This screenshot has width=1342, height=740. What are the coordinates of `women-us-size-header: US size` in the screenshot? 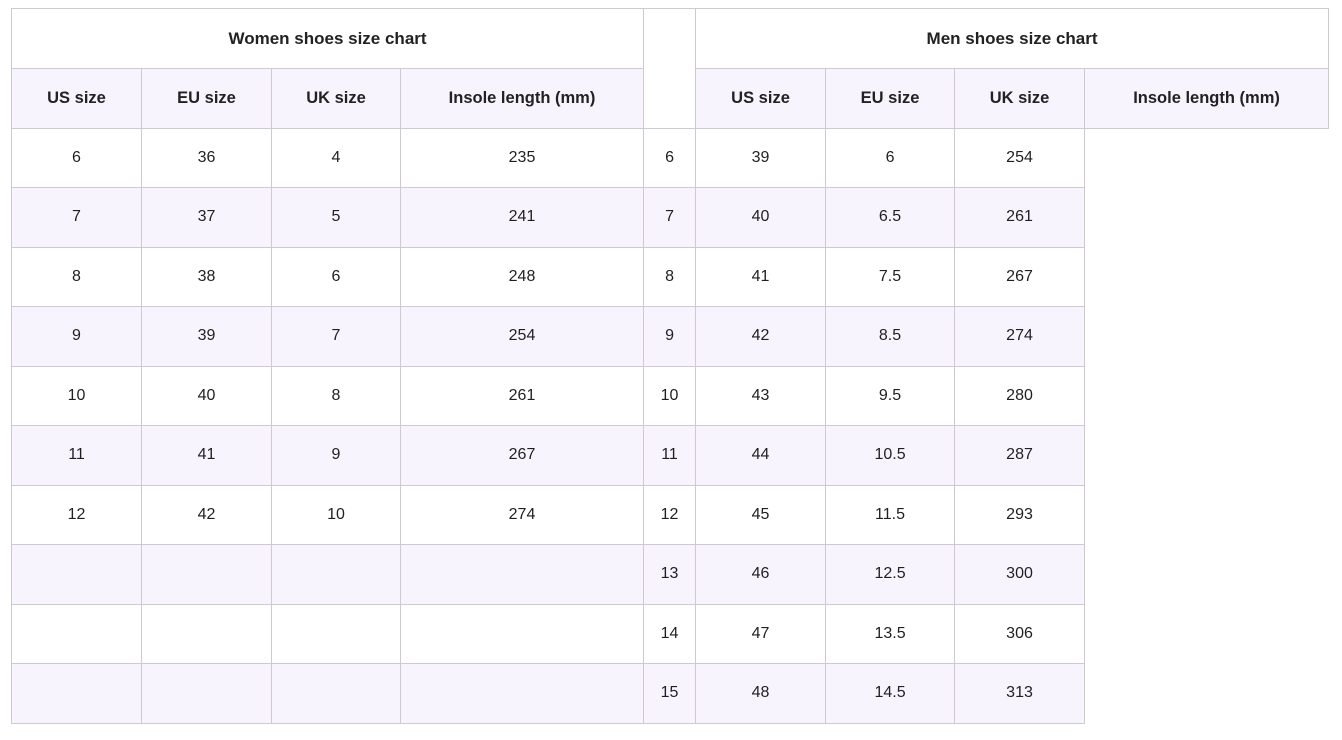 It's located at (76, 98).